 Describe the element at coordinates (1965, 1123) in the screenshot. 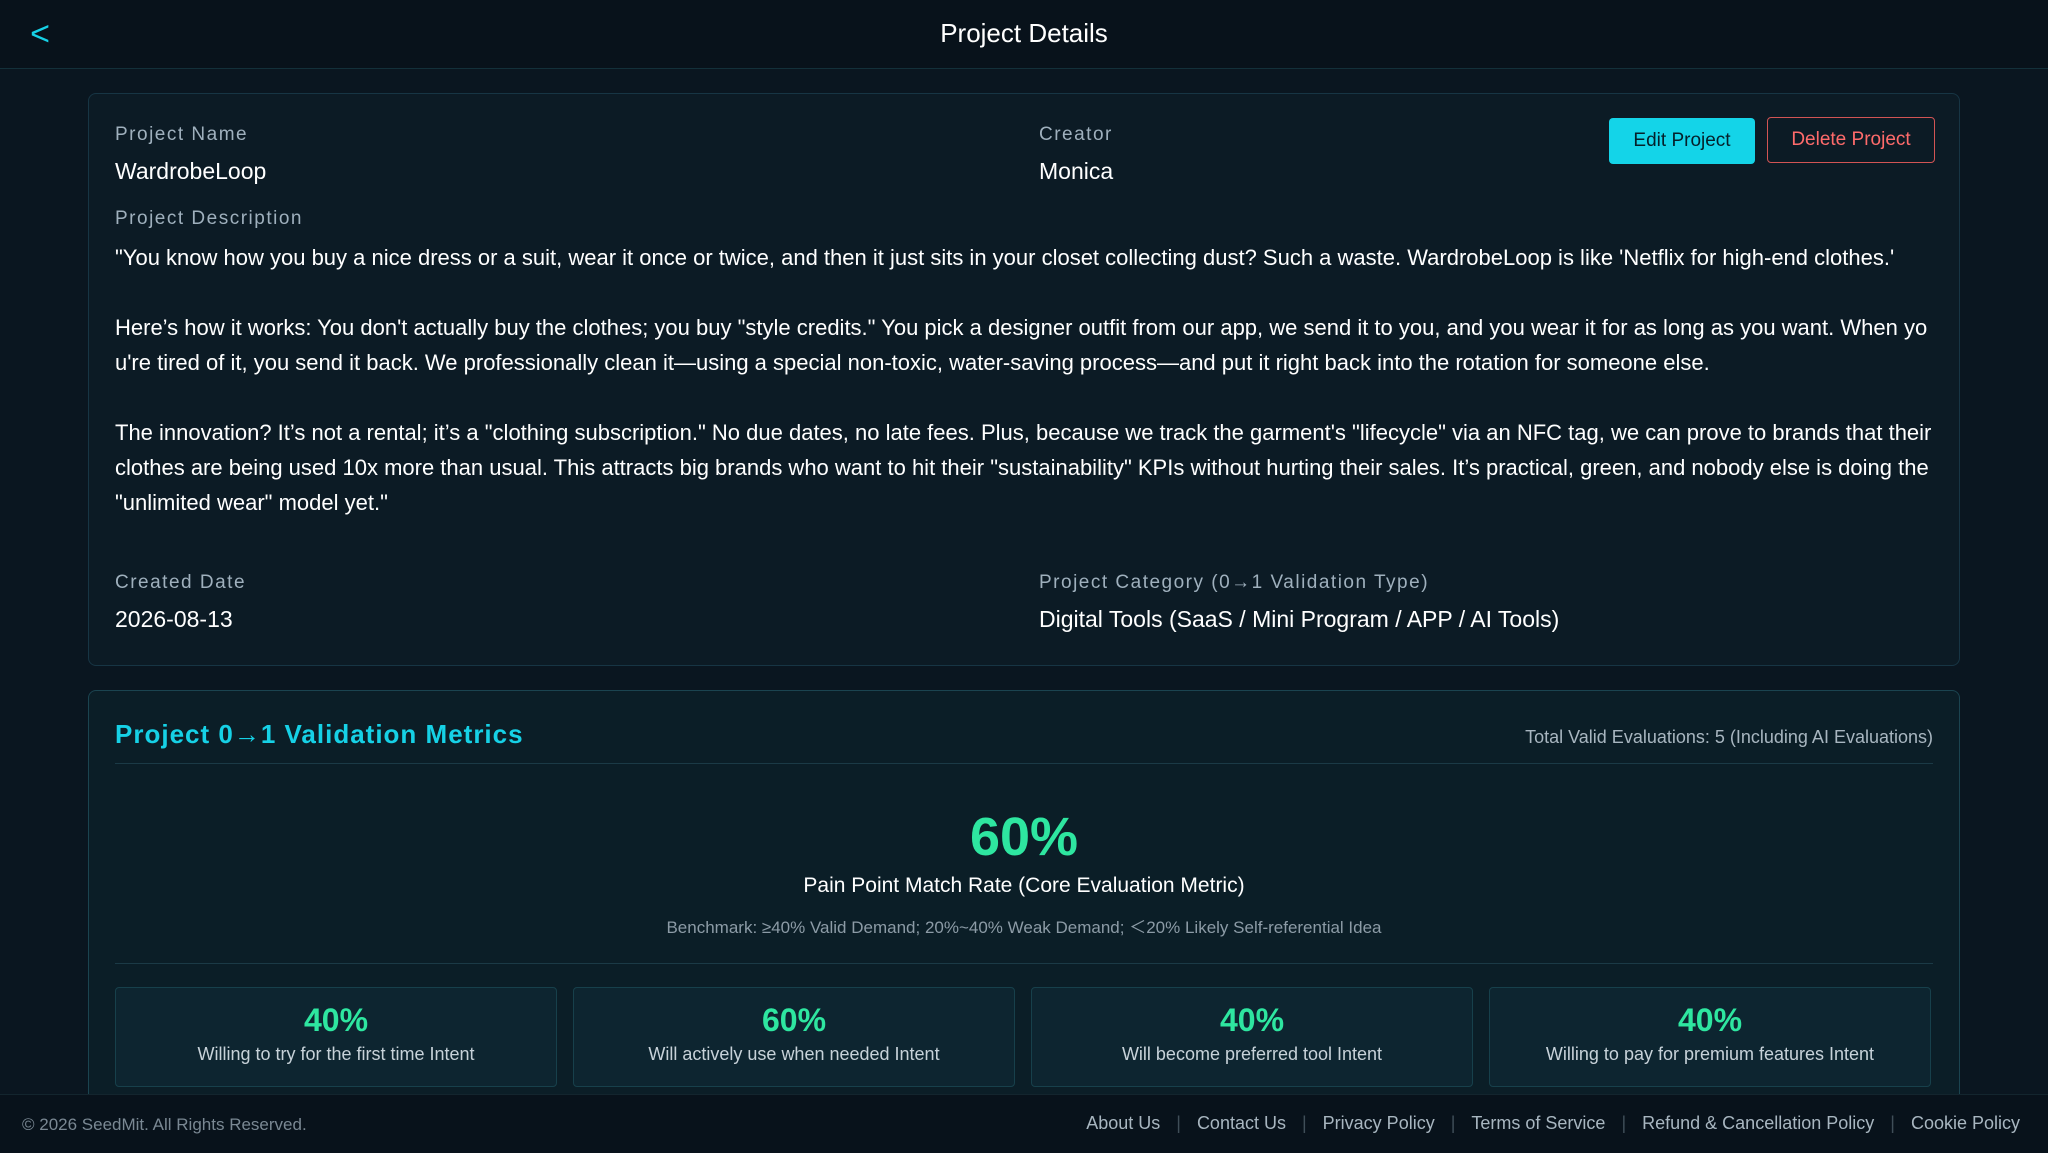

I see `footer-link-cookie: Cookie Policy` at that location.